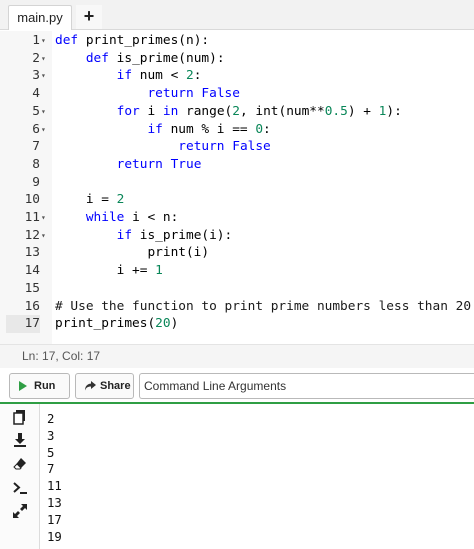 The width and height of the screenshot is (474, 549). What do you see at coordinates (20, 511) in the screenshot?
I see `expand-icon` at bounding box center [20, 511].